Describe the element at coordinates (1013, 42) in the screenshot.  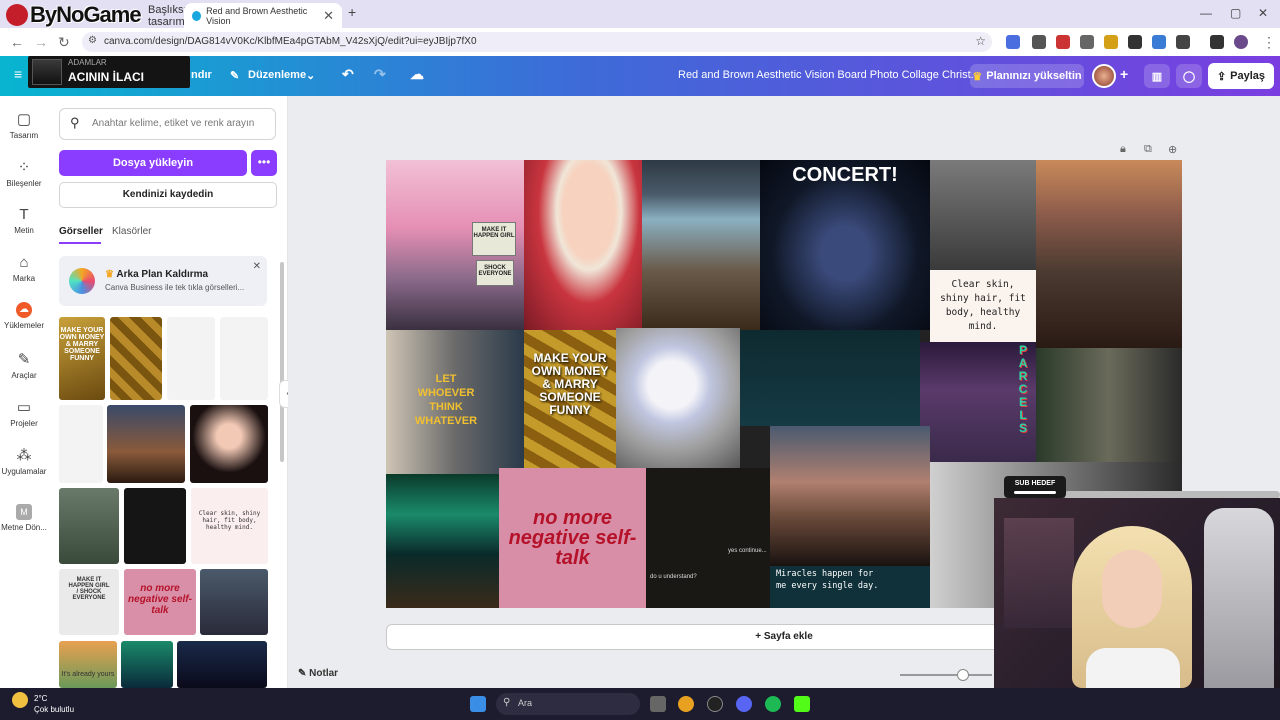
I see `translate-extension-icon` at that location.